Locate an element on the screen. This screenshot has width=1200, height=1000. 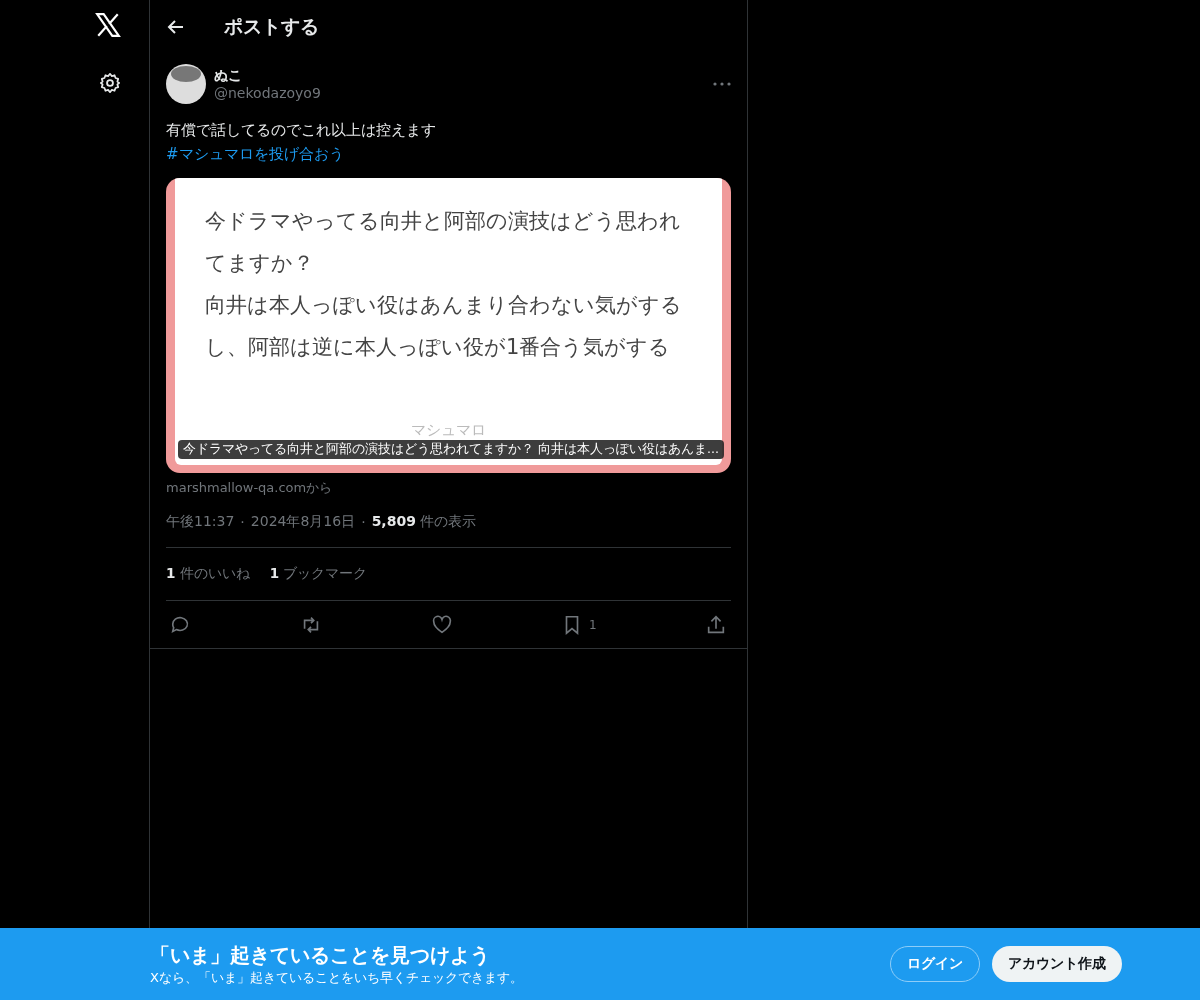
hashtag-link: #マシュマロを投げ合おう is located at coordinates (448, 154).